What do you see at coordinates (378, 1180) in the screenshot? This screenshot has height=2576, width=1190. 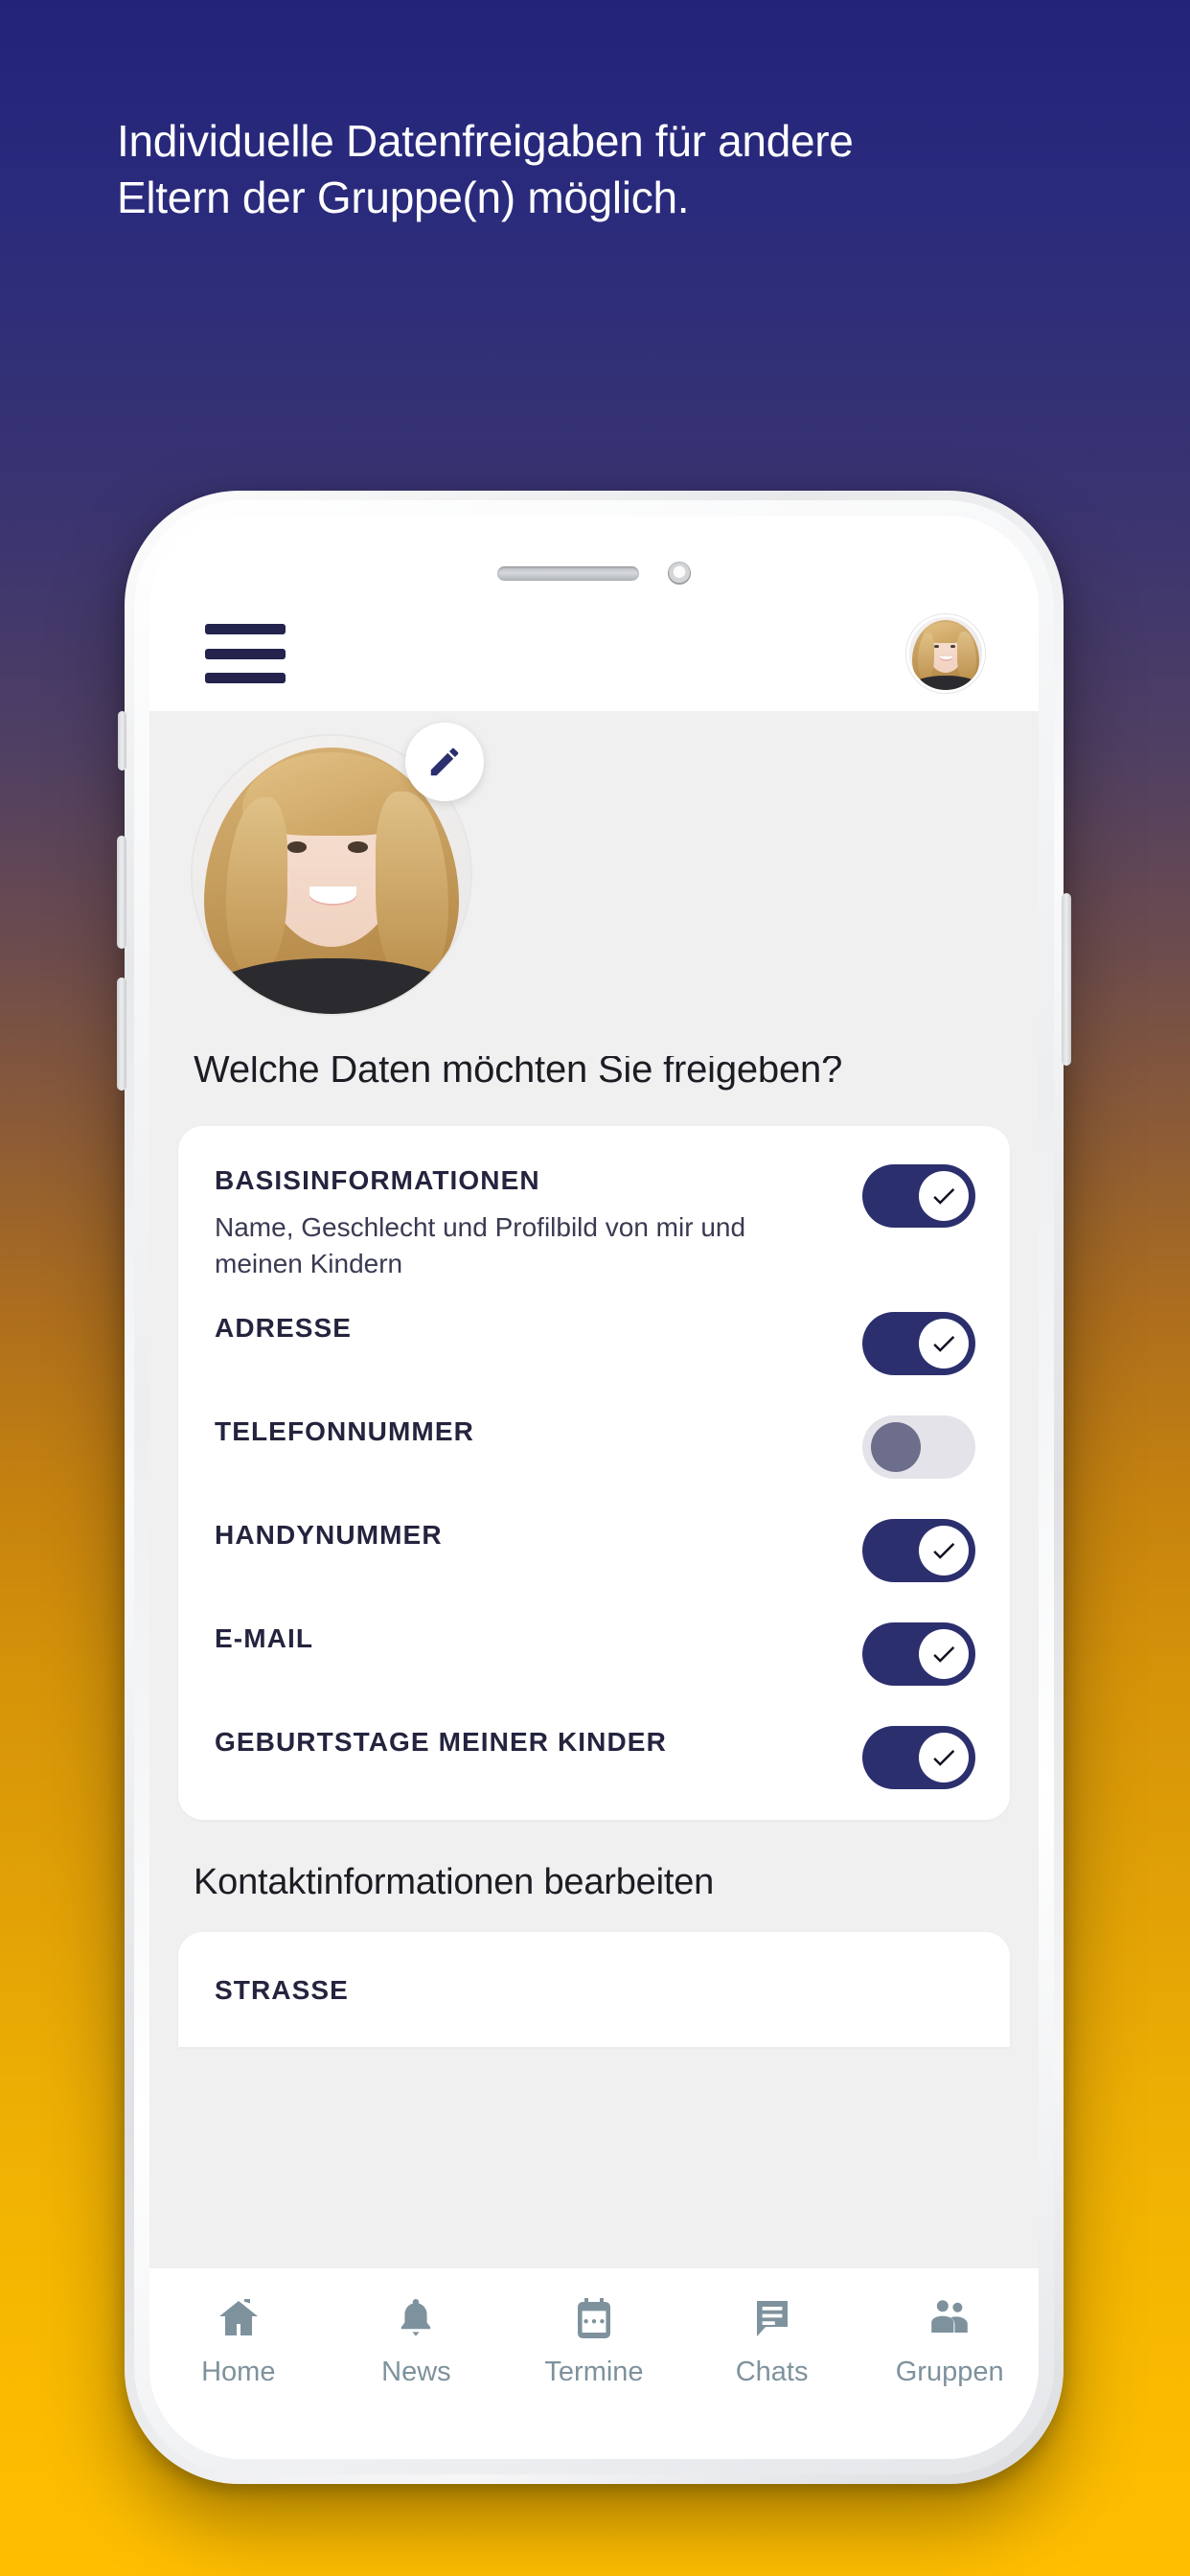 I see `permission-title: BASISINFORMATIONEN` at bounding box center [378, 1180].